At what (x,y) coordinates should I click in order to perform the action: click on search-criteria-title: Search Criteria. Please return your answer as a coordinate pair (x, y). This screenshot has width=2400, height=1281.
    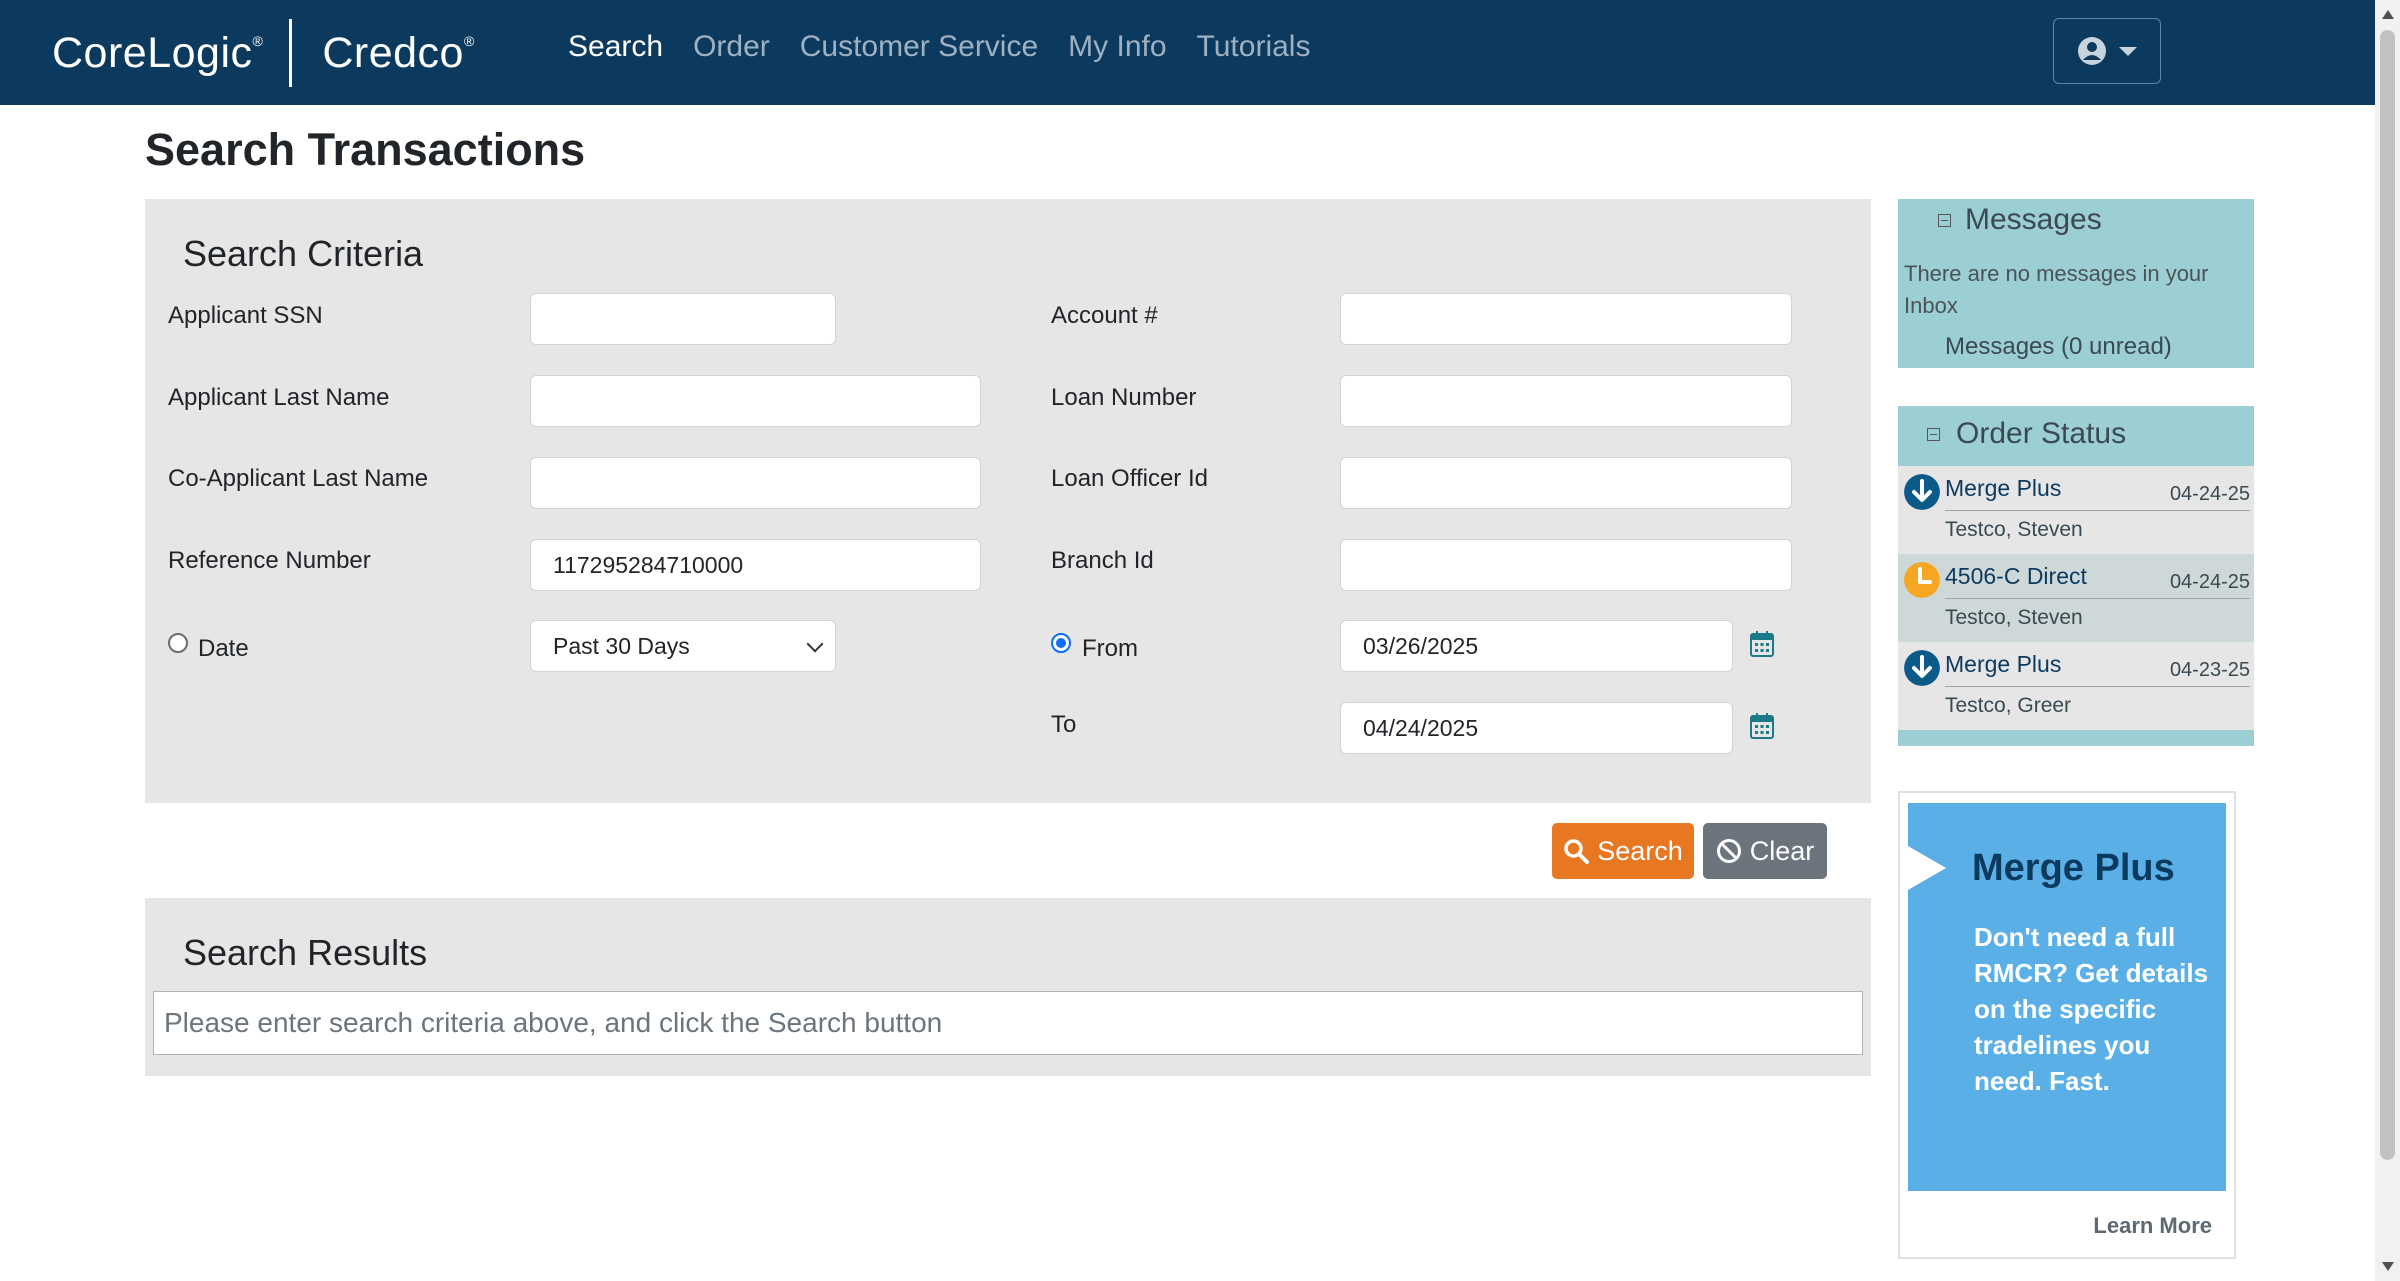
    Looking at the image, I should click on (303, 253).